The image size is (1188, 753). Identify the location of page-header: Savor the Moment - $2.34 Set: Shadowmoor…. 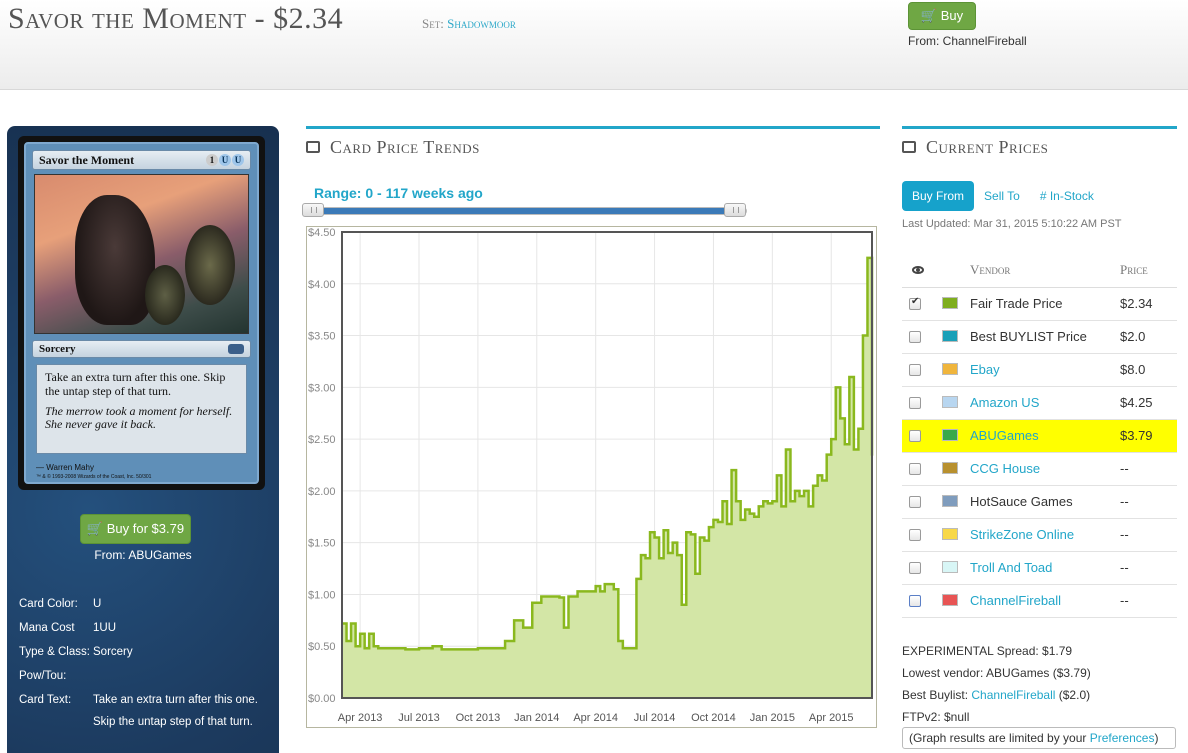
(594, 45).